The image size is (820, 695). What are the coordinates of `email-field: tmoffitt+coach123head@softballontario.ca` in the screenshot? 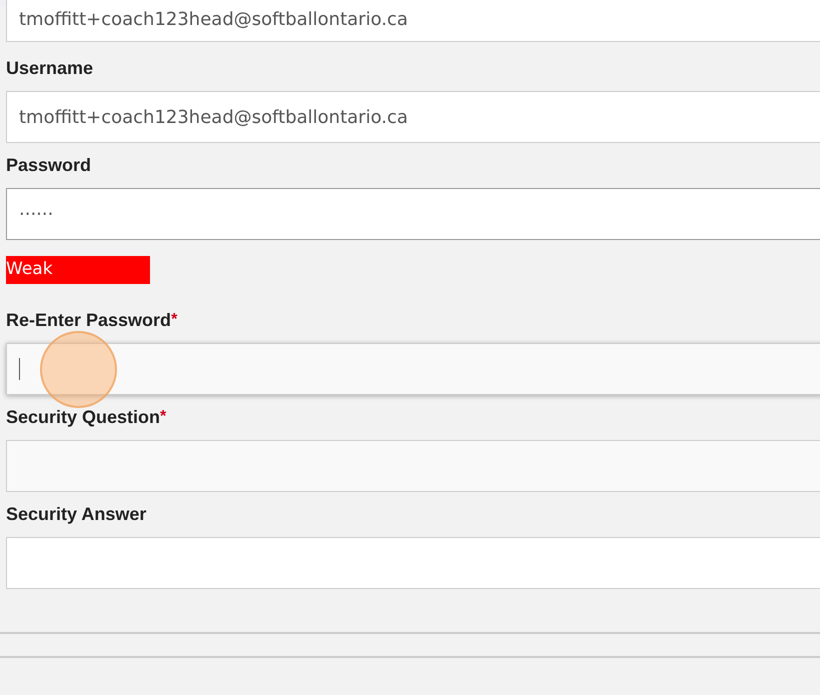 It's located at (413, 21).